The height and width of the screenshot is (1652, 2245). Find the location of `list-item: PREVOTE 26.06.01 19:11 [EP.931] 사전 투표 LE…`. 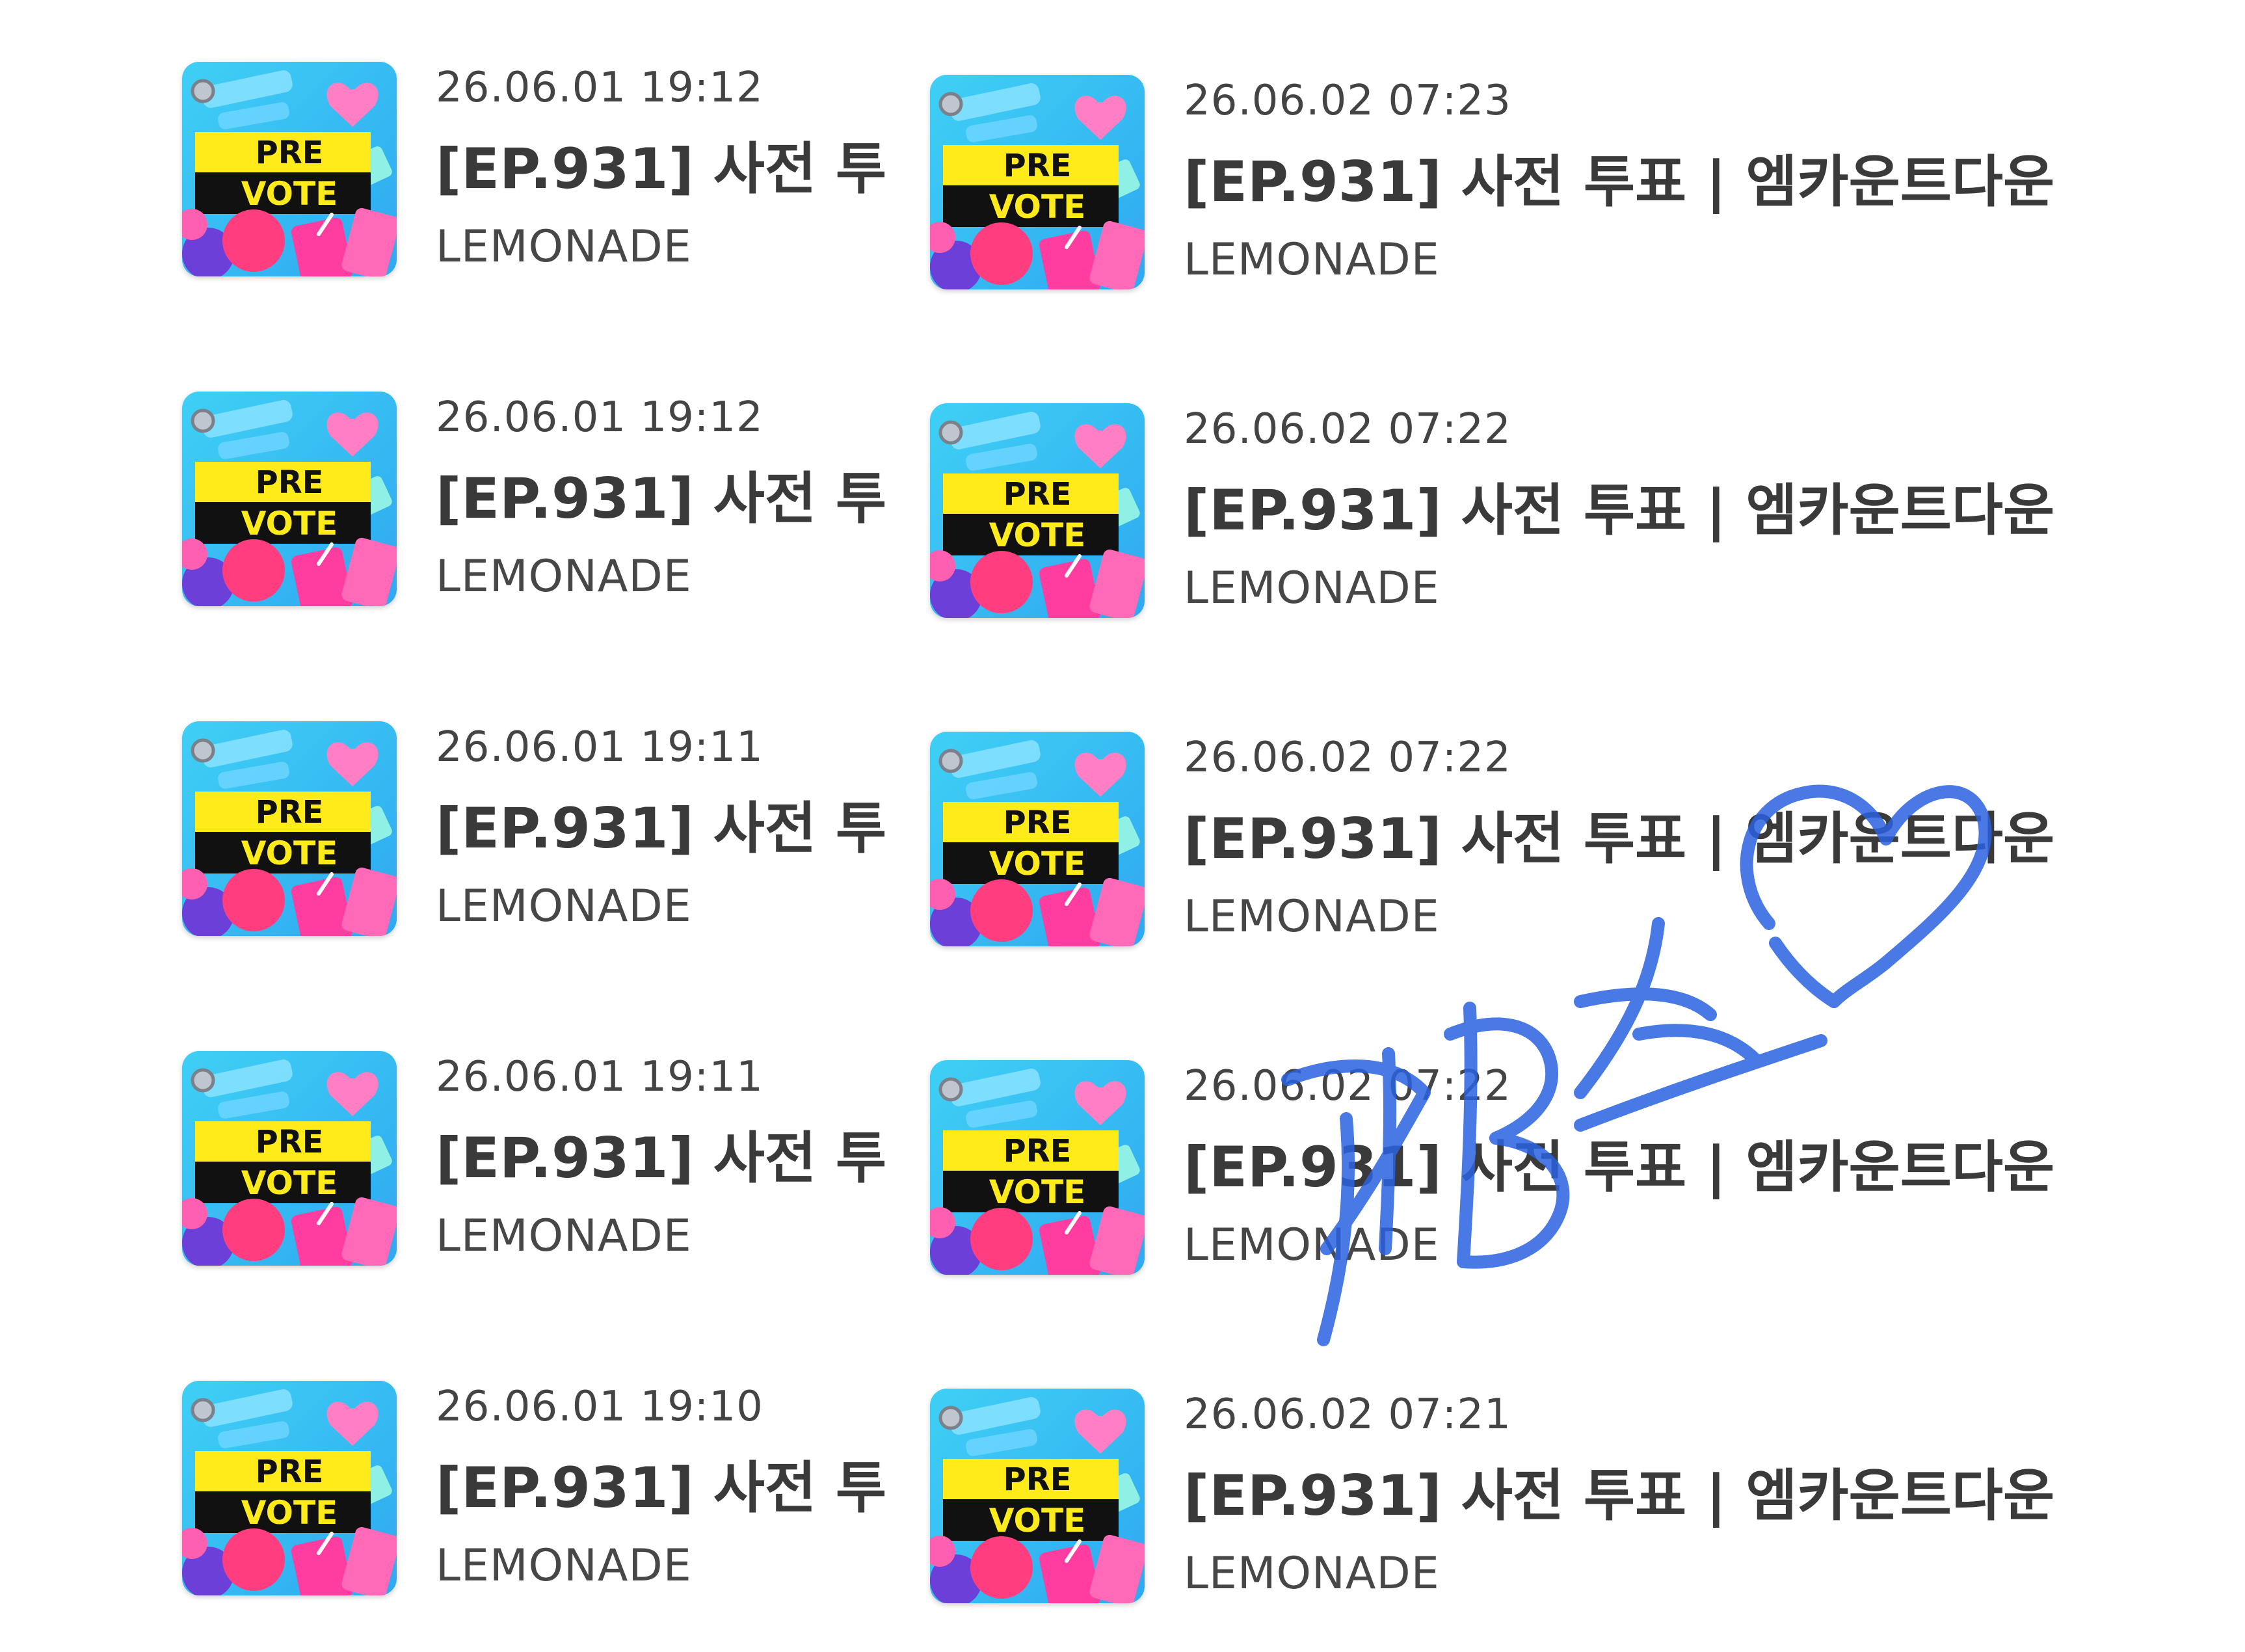

list-item: PREVOTE 26.06.01 19:11 [EP.931] 사전 투표 LE… is located at coordinates (533, 831).